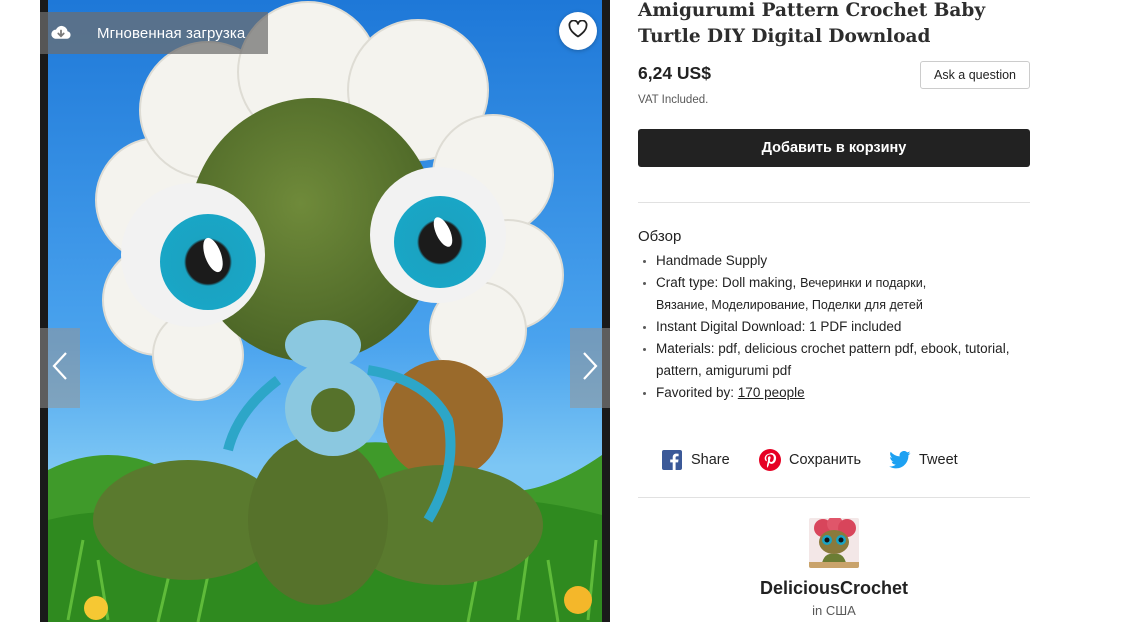  Describe the element at coordinates (863, 283) in the screenshot. I see `craft-type-categories: Вечеринки и подарки,` at that location.